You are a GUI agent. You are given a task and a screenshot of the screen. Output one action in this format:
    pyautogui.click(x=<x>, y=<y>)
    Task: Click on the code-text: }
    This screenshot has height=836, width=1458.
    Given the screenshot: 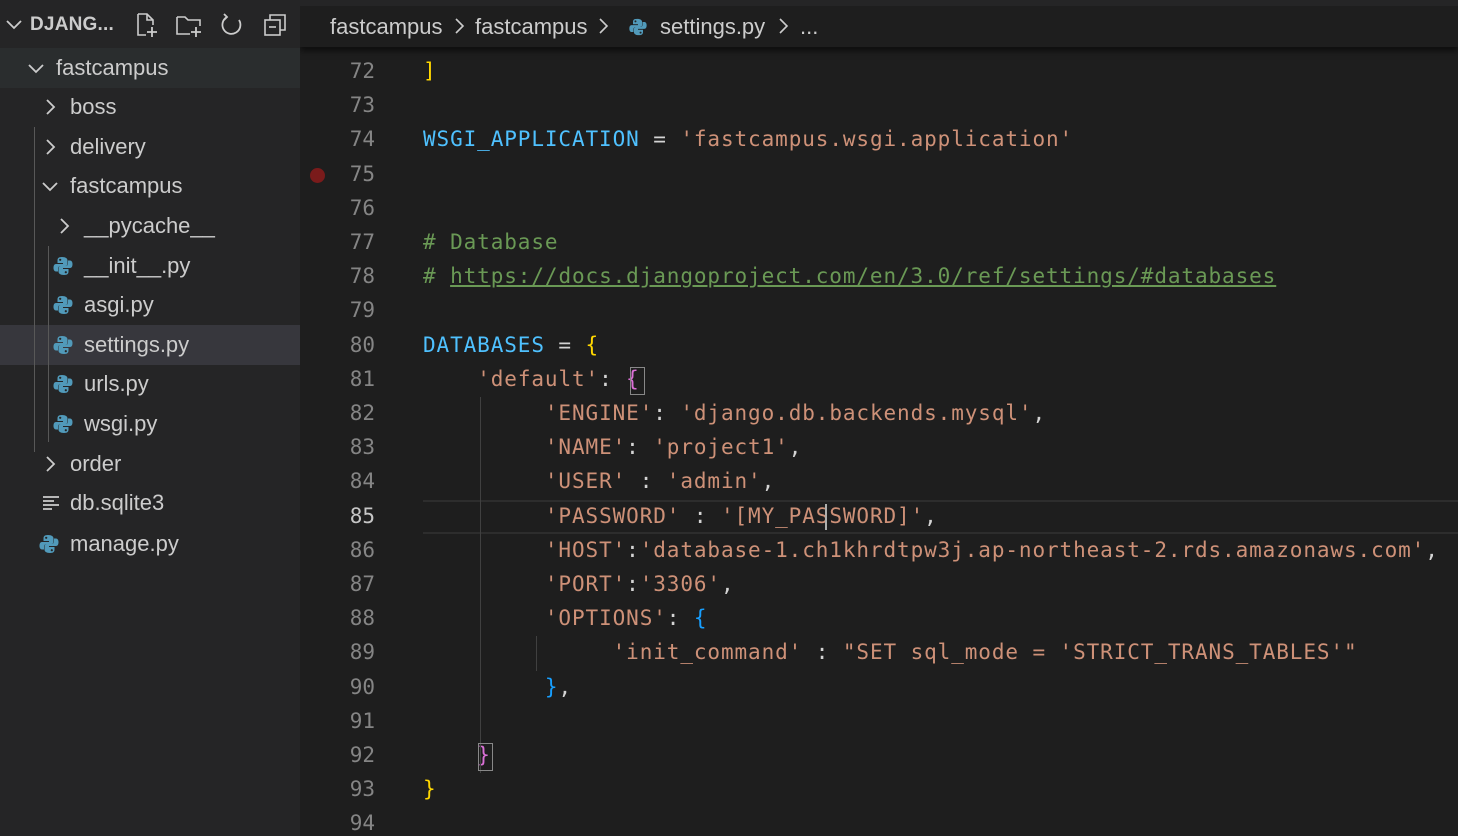 What is the action you would take?
    pyautogui.click(x=430, y=789)
    